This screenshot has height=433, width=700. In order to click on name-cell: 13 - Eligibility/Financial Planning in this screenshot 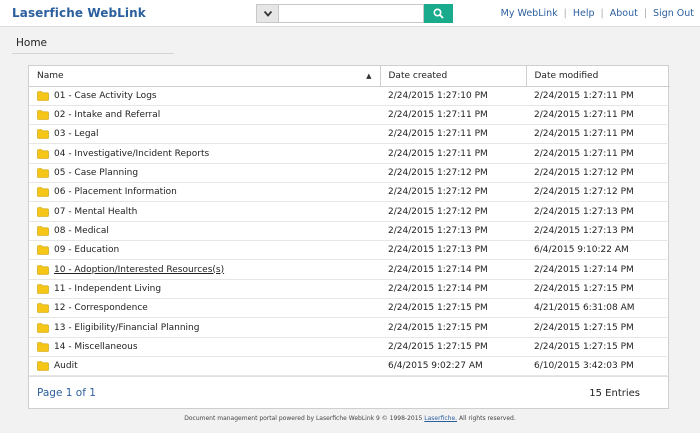, I will do `click(204, 327)`.